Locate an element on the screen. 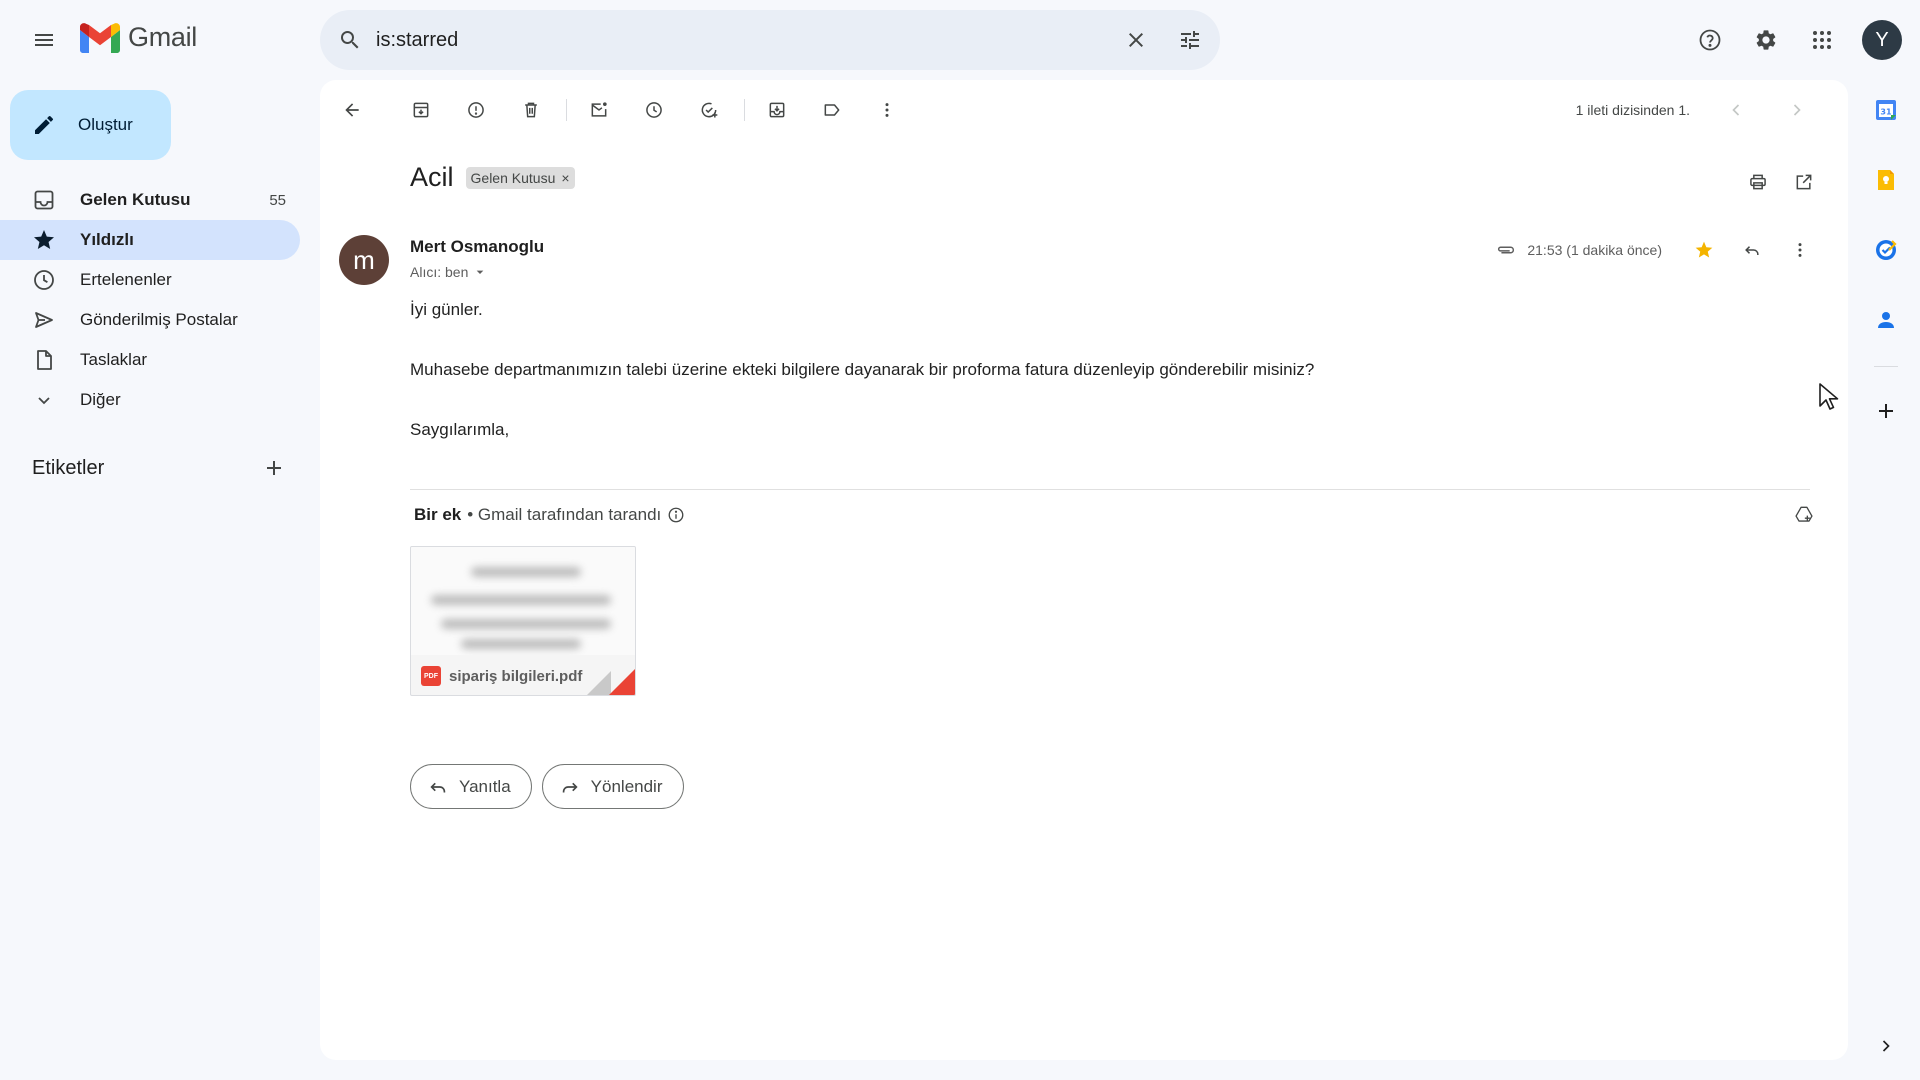  snooze-button is located at coordinates (654, 110).